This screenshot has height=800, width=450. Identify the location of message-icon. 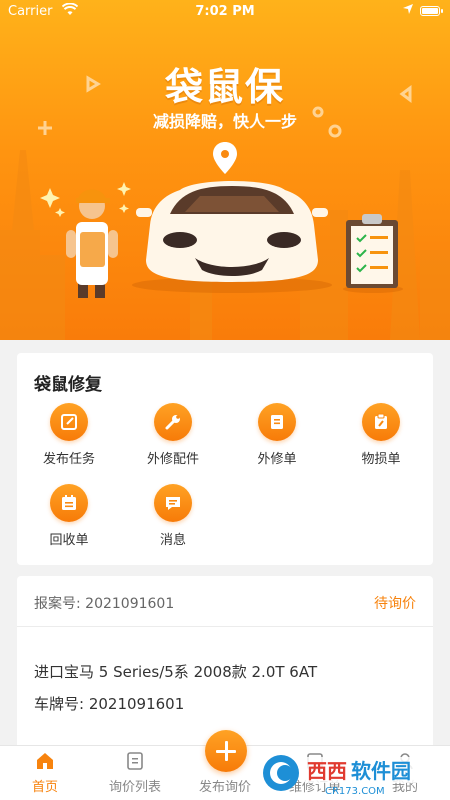
(173, 503).